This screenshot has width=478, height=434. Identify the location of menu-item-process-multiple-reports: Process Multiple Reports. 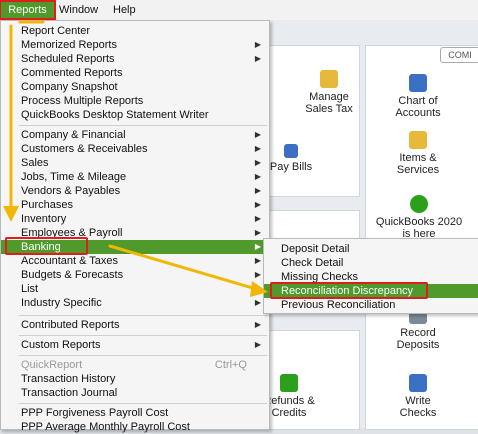
(135, 101).